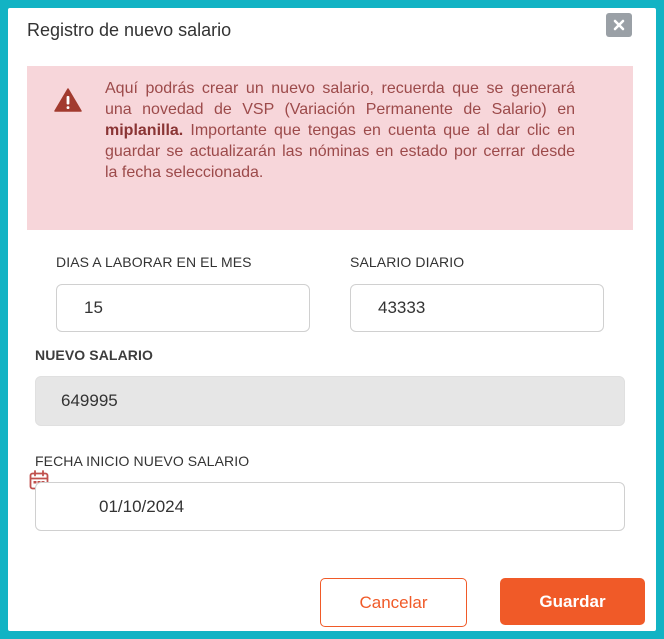  Describe the element at coordinates (330, 401) in the screenshot. I see `new-salary-field: 649995` at that location.